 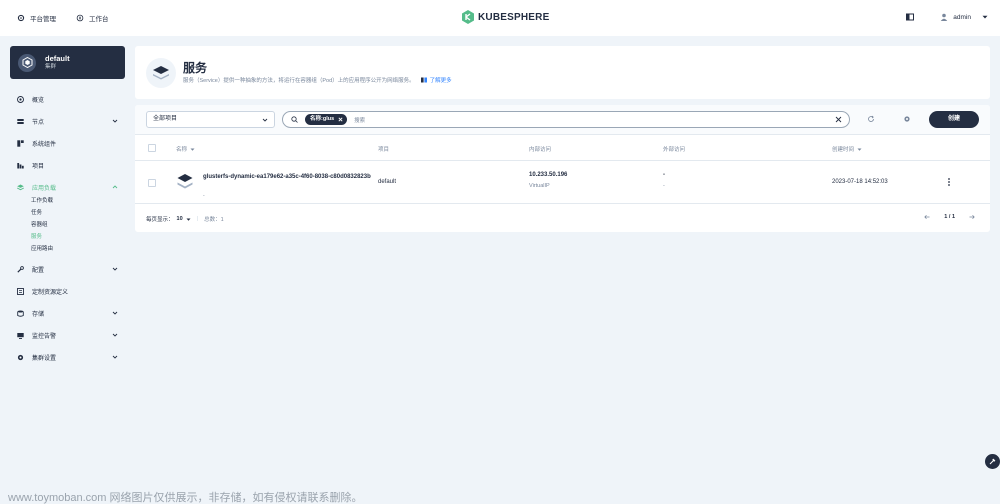 I want to click on clear-icon, so click(x=838, y=119).